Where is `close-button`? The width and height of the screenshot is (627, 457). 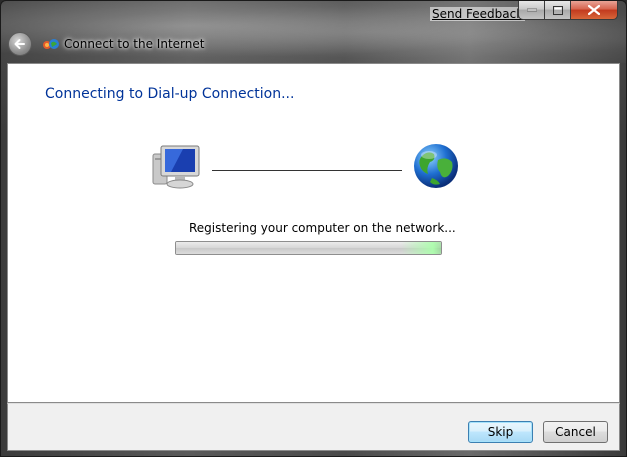 close-button is located at coordinates (594, 10).